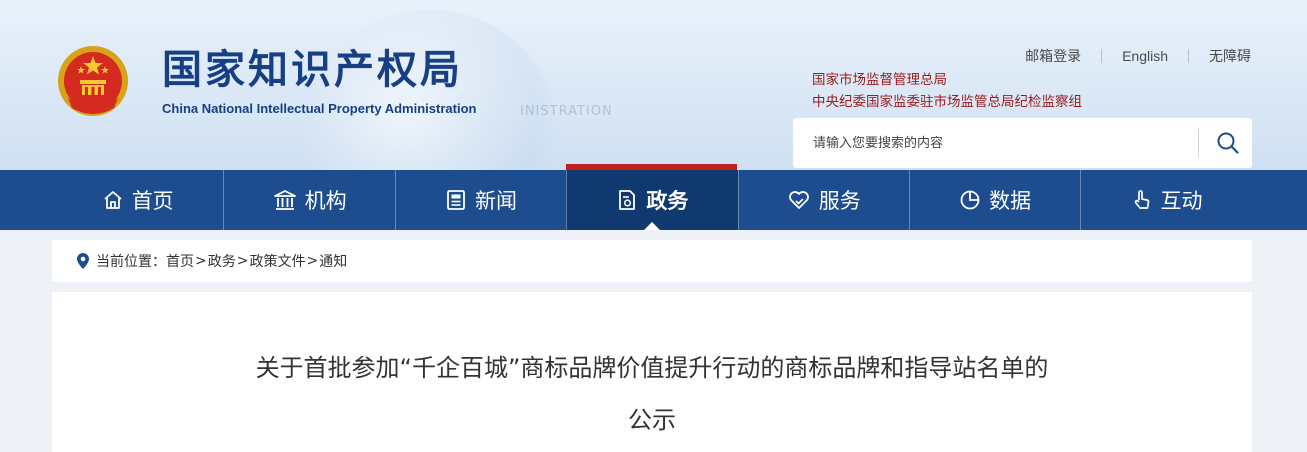 The height and width of the screenshot is (452, 1307). I want to click on institution-icon, so click(284, 200).